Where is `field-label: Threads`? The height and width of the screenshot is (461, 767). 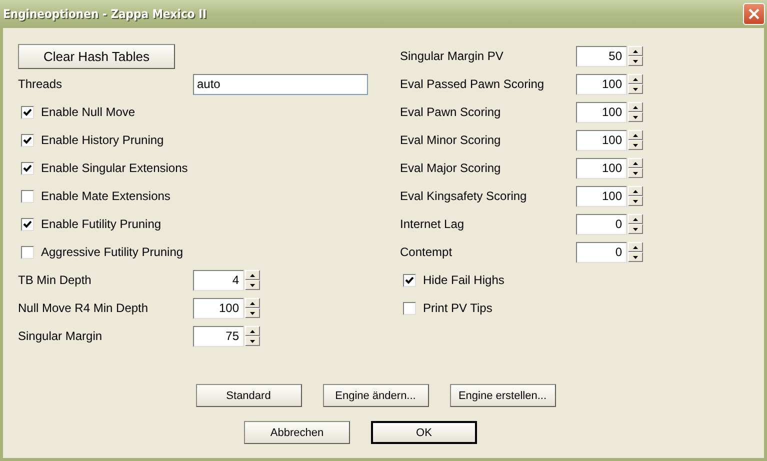 field-label: Threads is located at coordinates (41, 84).